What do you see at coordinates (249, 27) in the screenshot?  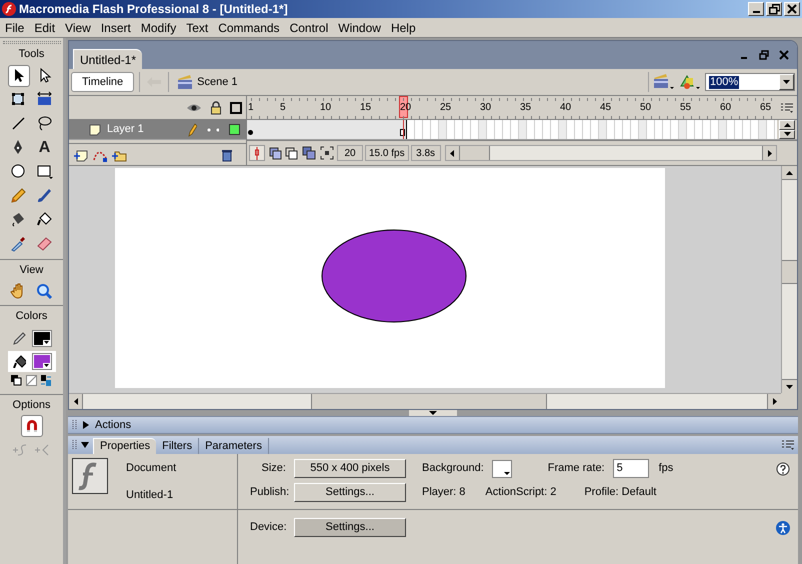 I see `menu-item: Commands` at bounding box center [249, 27].